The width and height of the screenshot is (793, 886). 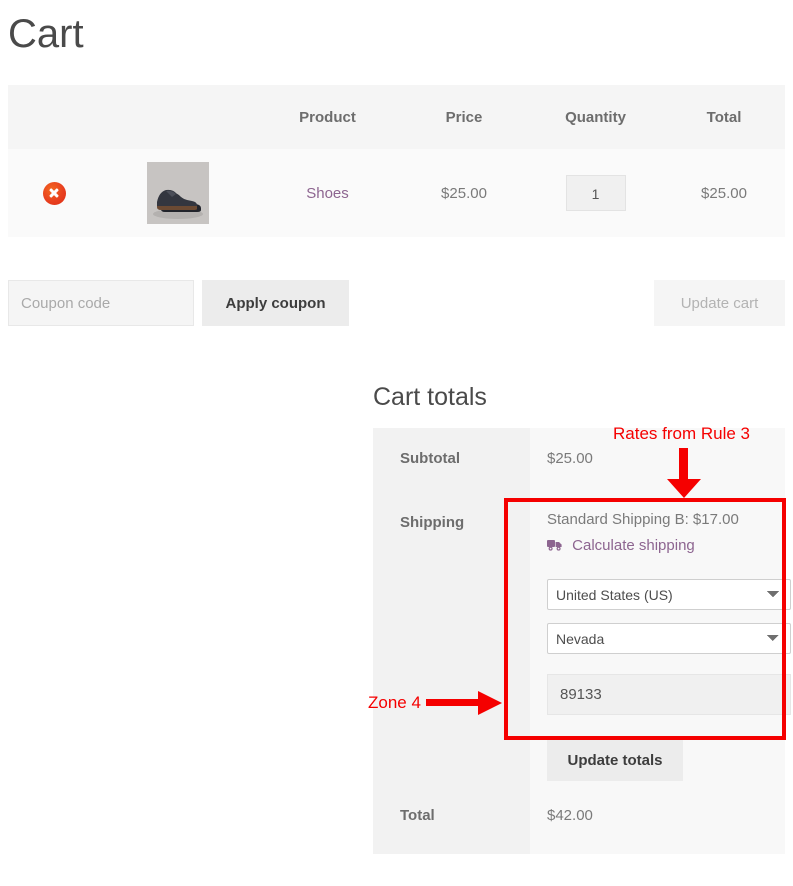 I want to click on calculate-shipping-link: Calculate shipping, so click(x=621, y=547).